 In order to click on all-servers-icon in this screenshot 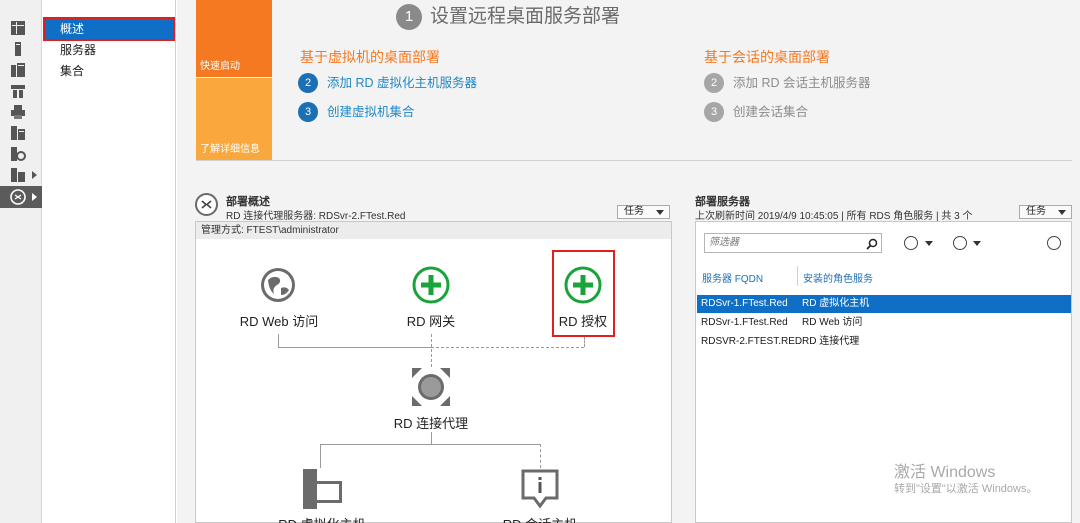, I will do `click(18, 70)`.